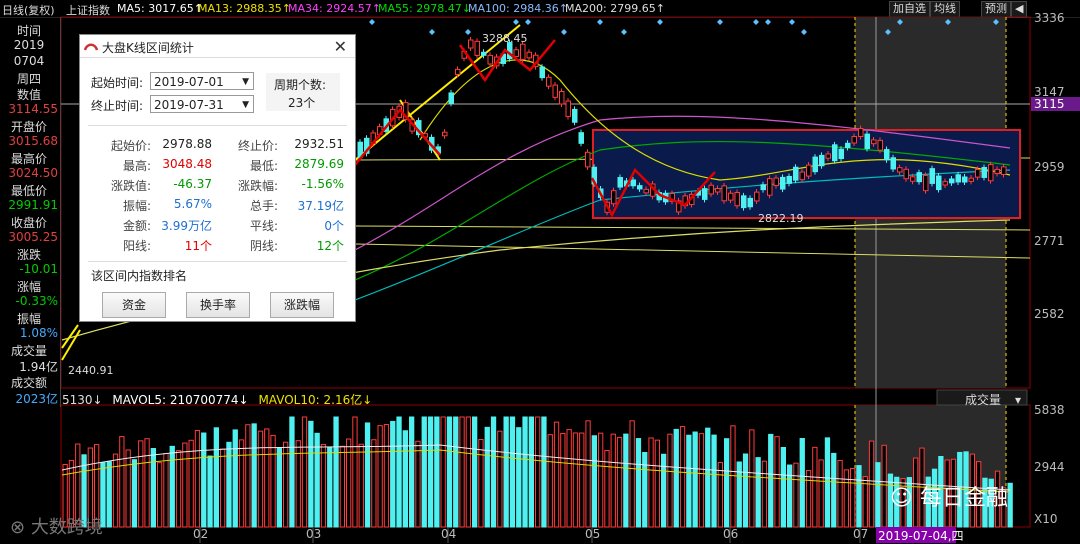 The image size is (1080, 544). Describe the element at coordinates (187, 164) in the screenshot. I see `stat-value: 3048.48` at that location.